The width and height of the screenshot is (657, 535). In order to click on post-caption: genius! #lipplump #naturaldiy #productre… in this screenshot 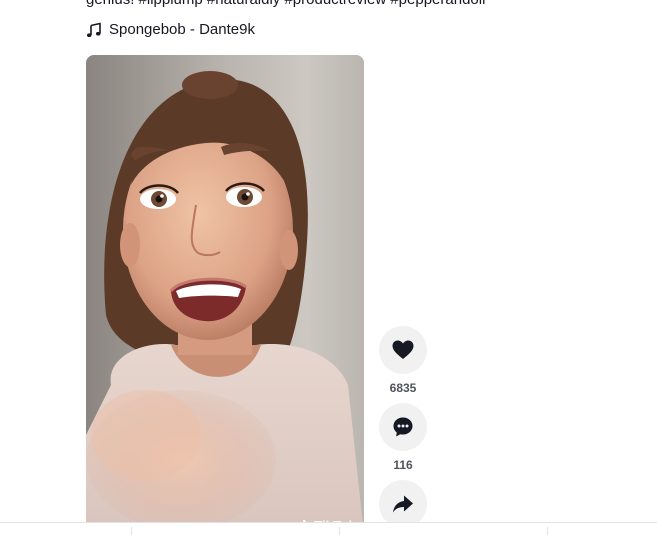, I will do `click(285, 4)`.